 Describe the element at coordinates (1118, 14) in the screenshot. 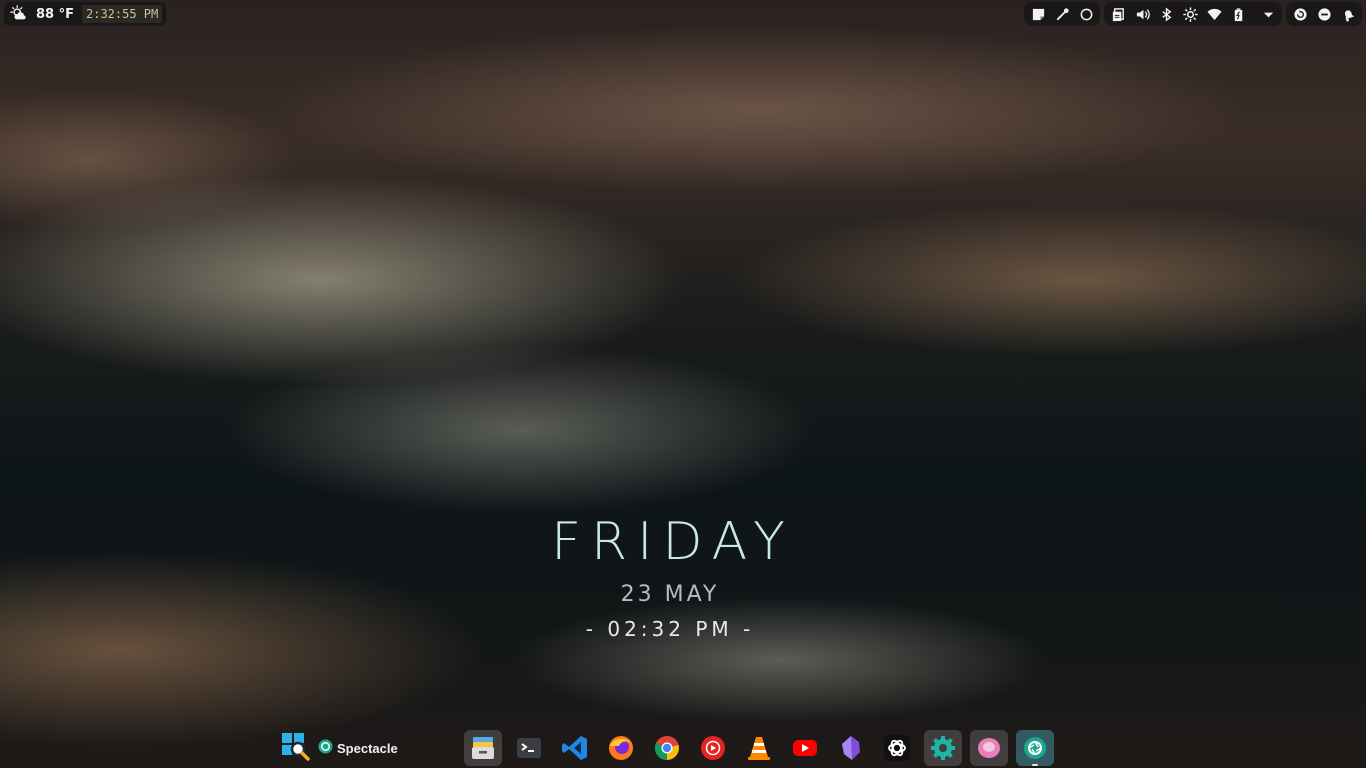

I see `clipboard-icon` at that location.